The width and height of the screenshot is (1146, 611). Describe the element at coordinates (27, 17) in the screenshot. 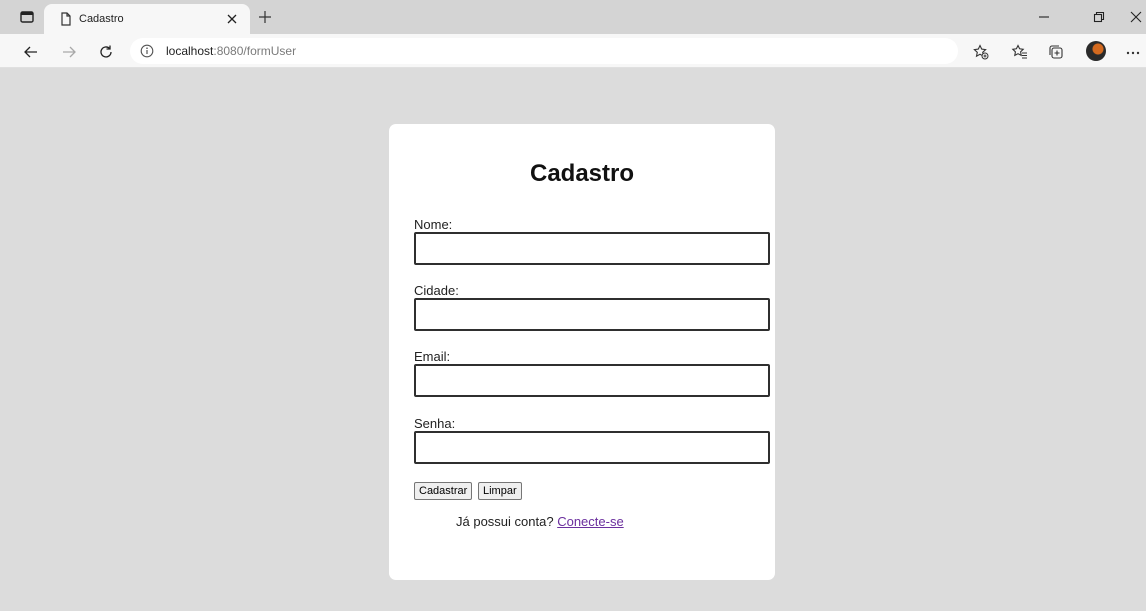

I see `tab-actions-icon` at that location.